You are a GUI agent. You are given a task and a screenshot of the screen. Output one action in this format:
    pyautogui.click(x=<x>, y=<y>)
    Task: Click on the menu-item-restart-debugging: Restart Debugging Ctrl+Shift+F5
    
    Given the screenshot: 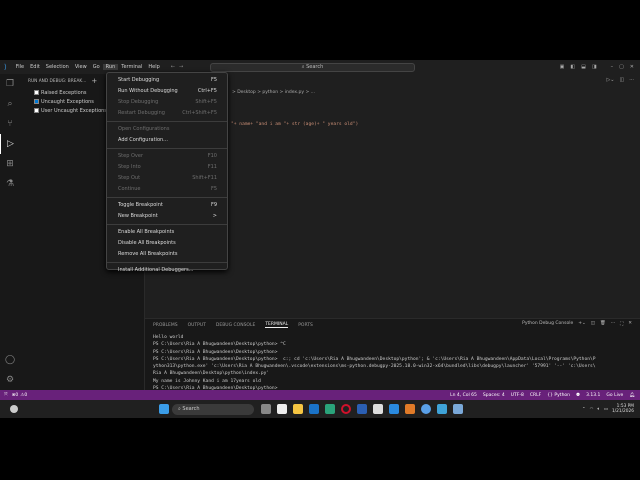 What is the action you would take?
    pyautogui.click(x=167, y=113)
    